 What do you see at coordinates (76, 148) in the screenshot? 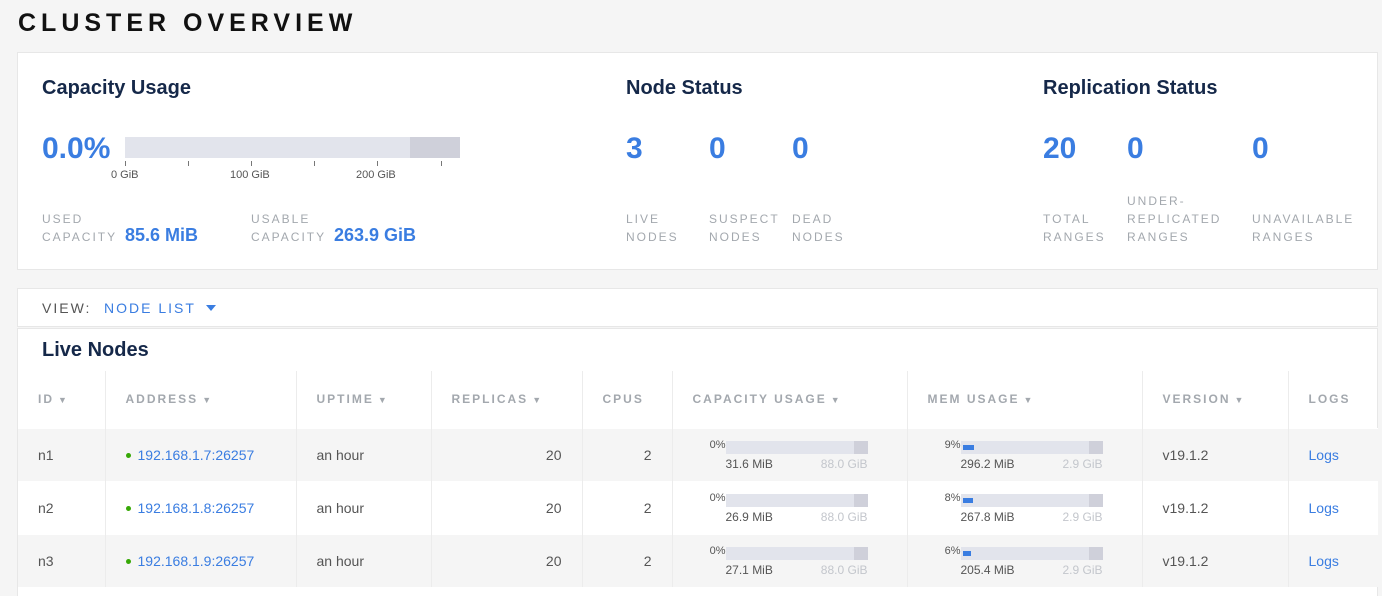
I see `capacity-percent: 0.0%` at bounding box center [76, 148].